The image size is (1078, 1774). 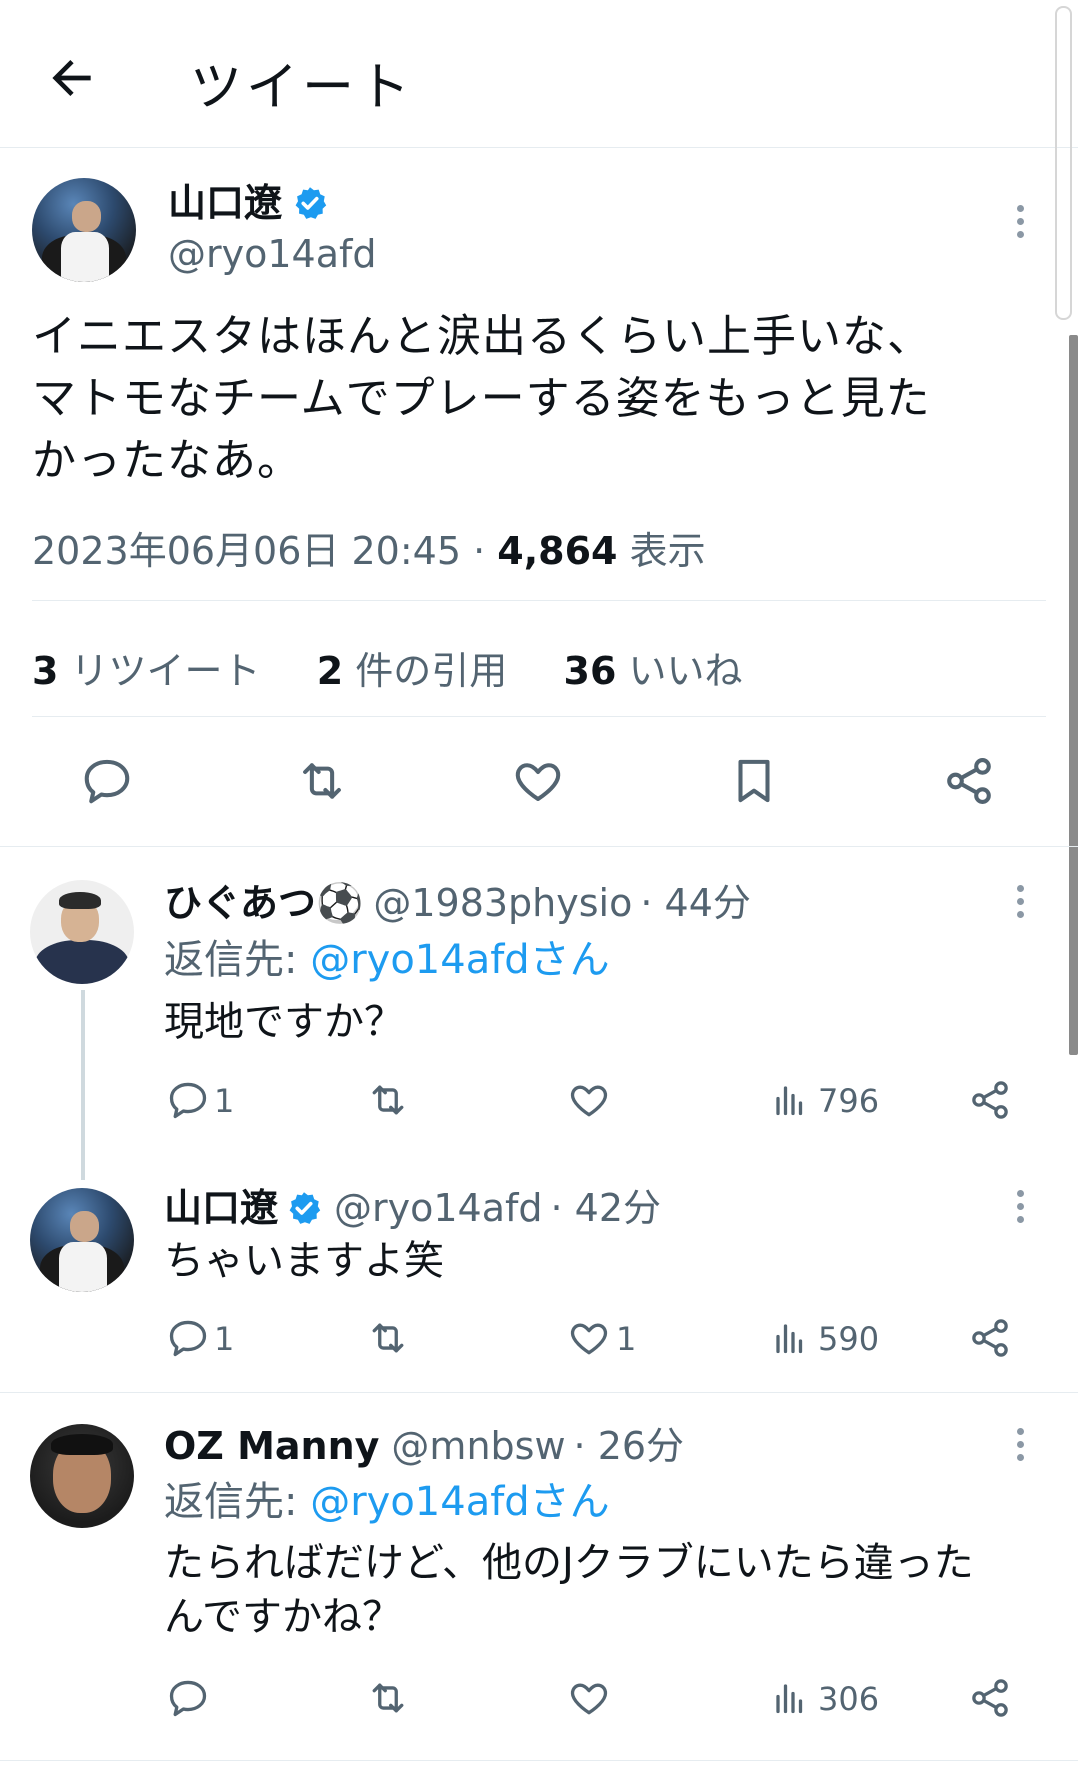 I want to click on page-title: ツイート, so click(x=302, y=88).